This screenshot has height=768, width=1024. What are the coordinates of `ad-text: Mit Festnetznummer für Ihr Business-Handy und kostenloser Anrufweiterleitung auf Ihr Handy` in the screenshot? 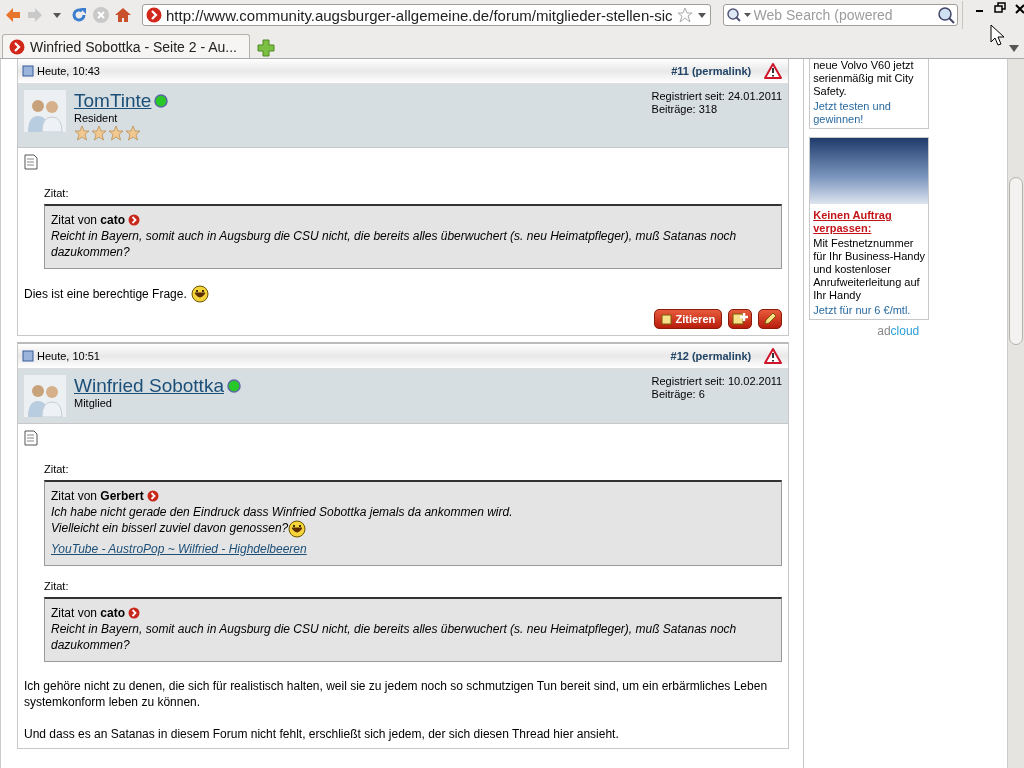 It's located at (869, 269).